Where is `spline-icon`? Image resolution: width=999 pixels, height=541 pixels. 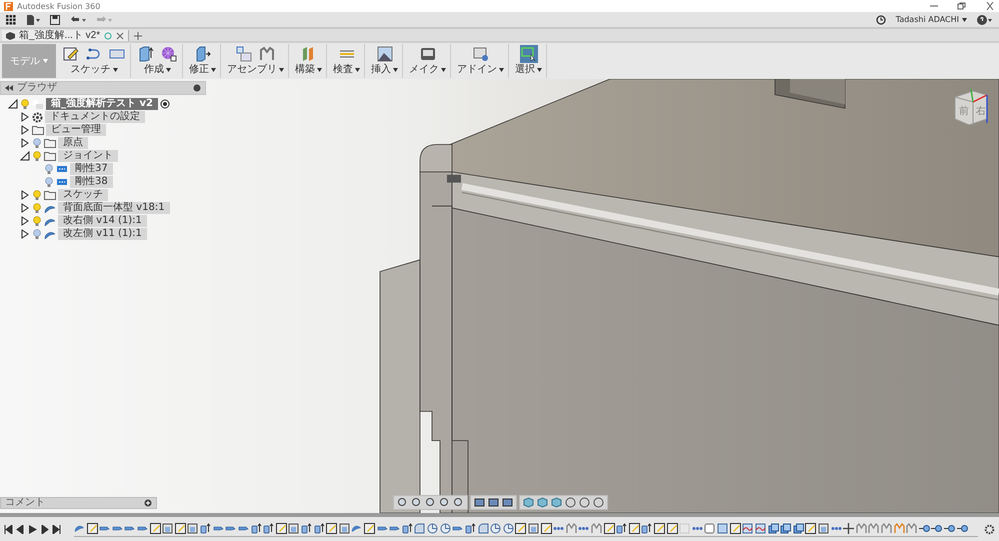
spline-icon is located at coordinates (94, 54).